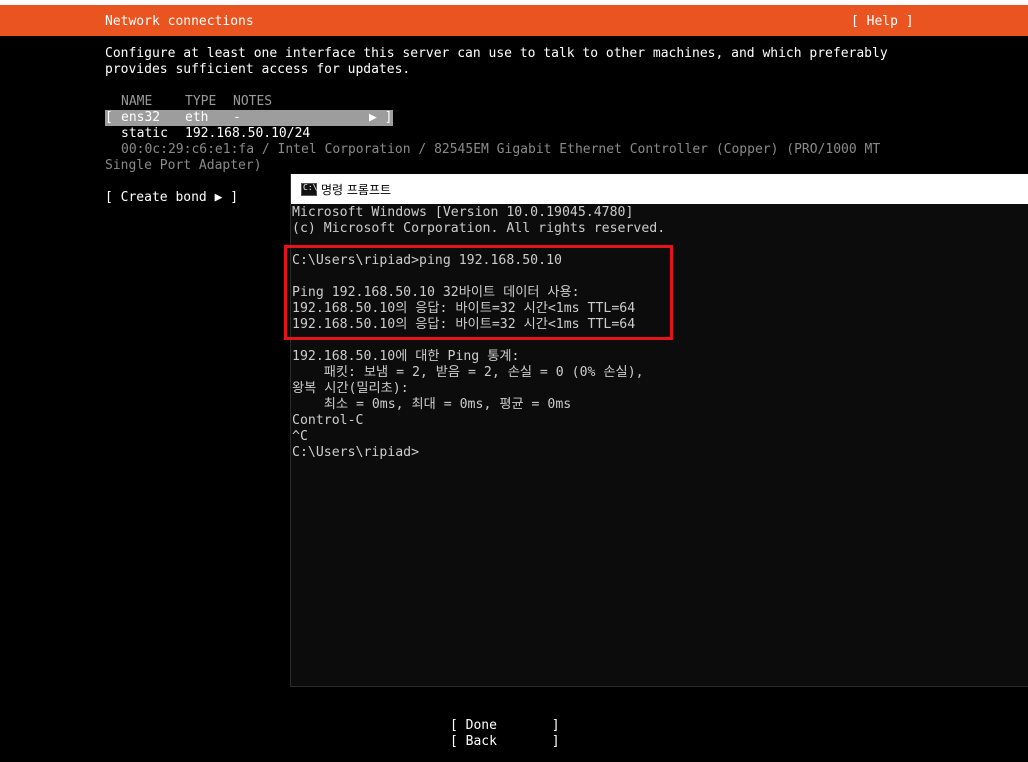 The image size is (1028, 762). What do you see at coordinates (201, 101) in the screenshot?
I see `column-header-type: TYPE` at bounding box center [201, 101].